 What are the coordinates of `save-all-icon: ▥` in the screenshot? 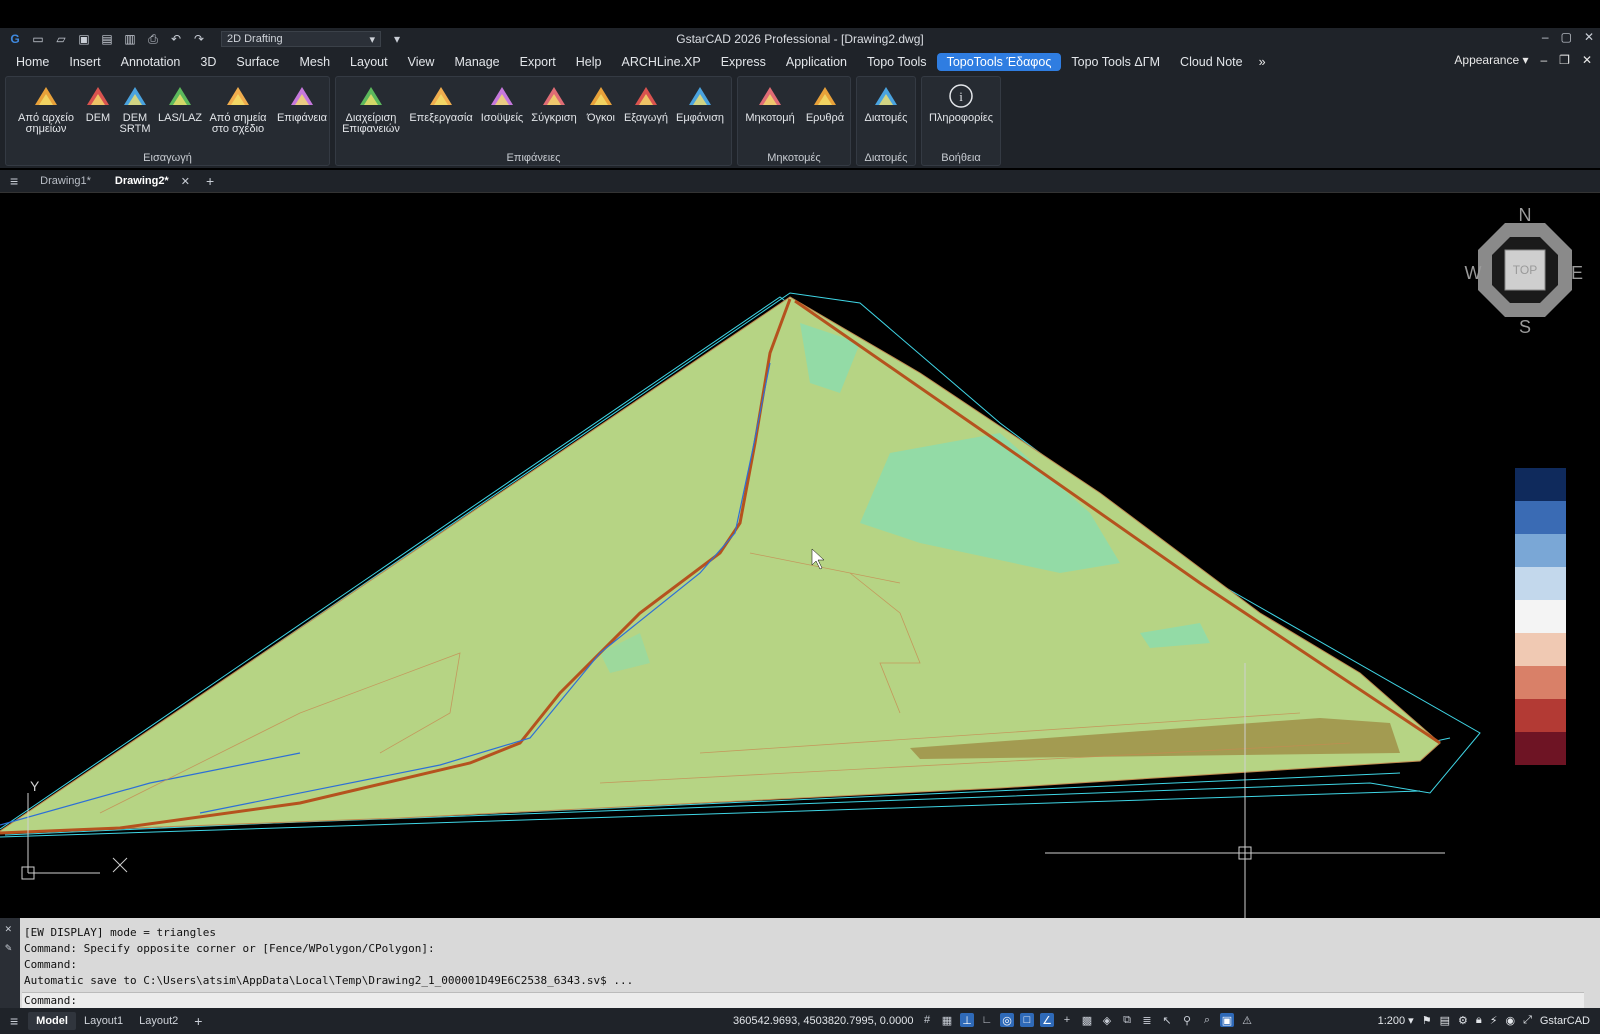 It's located at (130, 39).